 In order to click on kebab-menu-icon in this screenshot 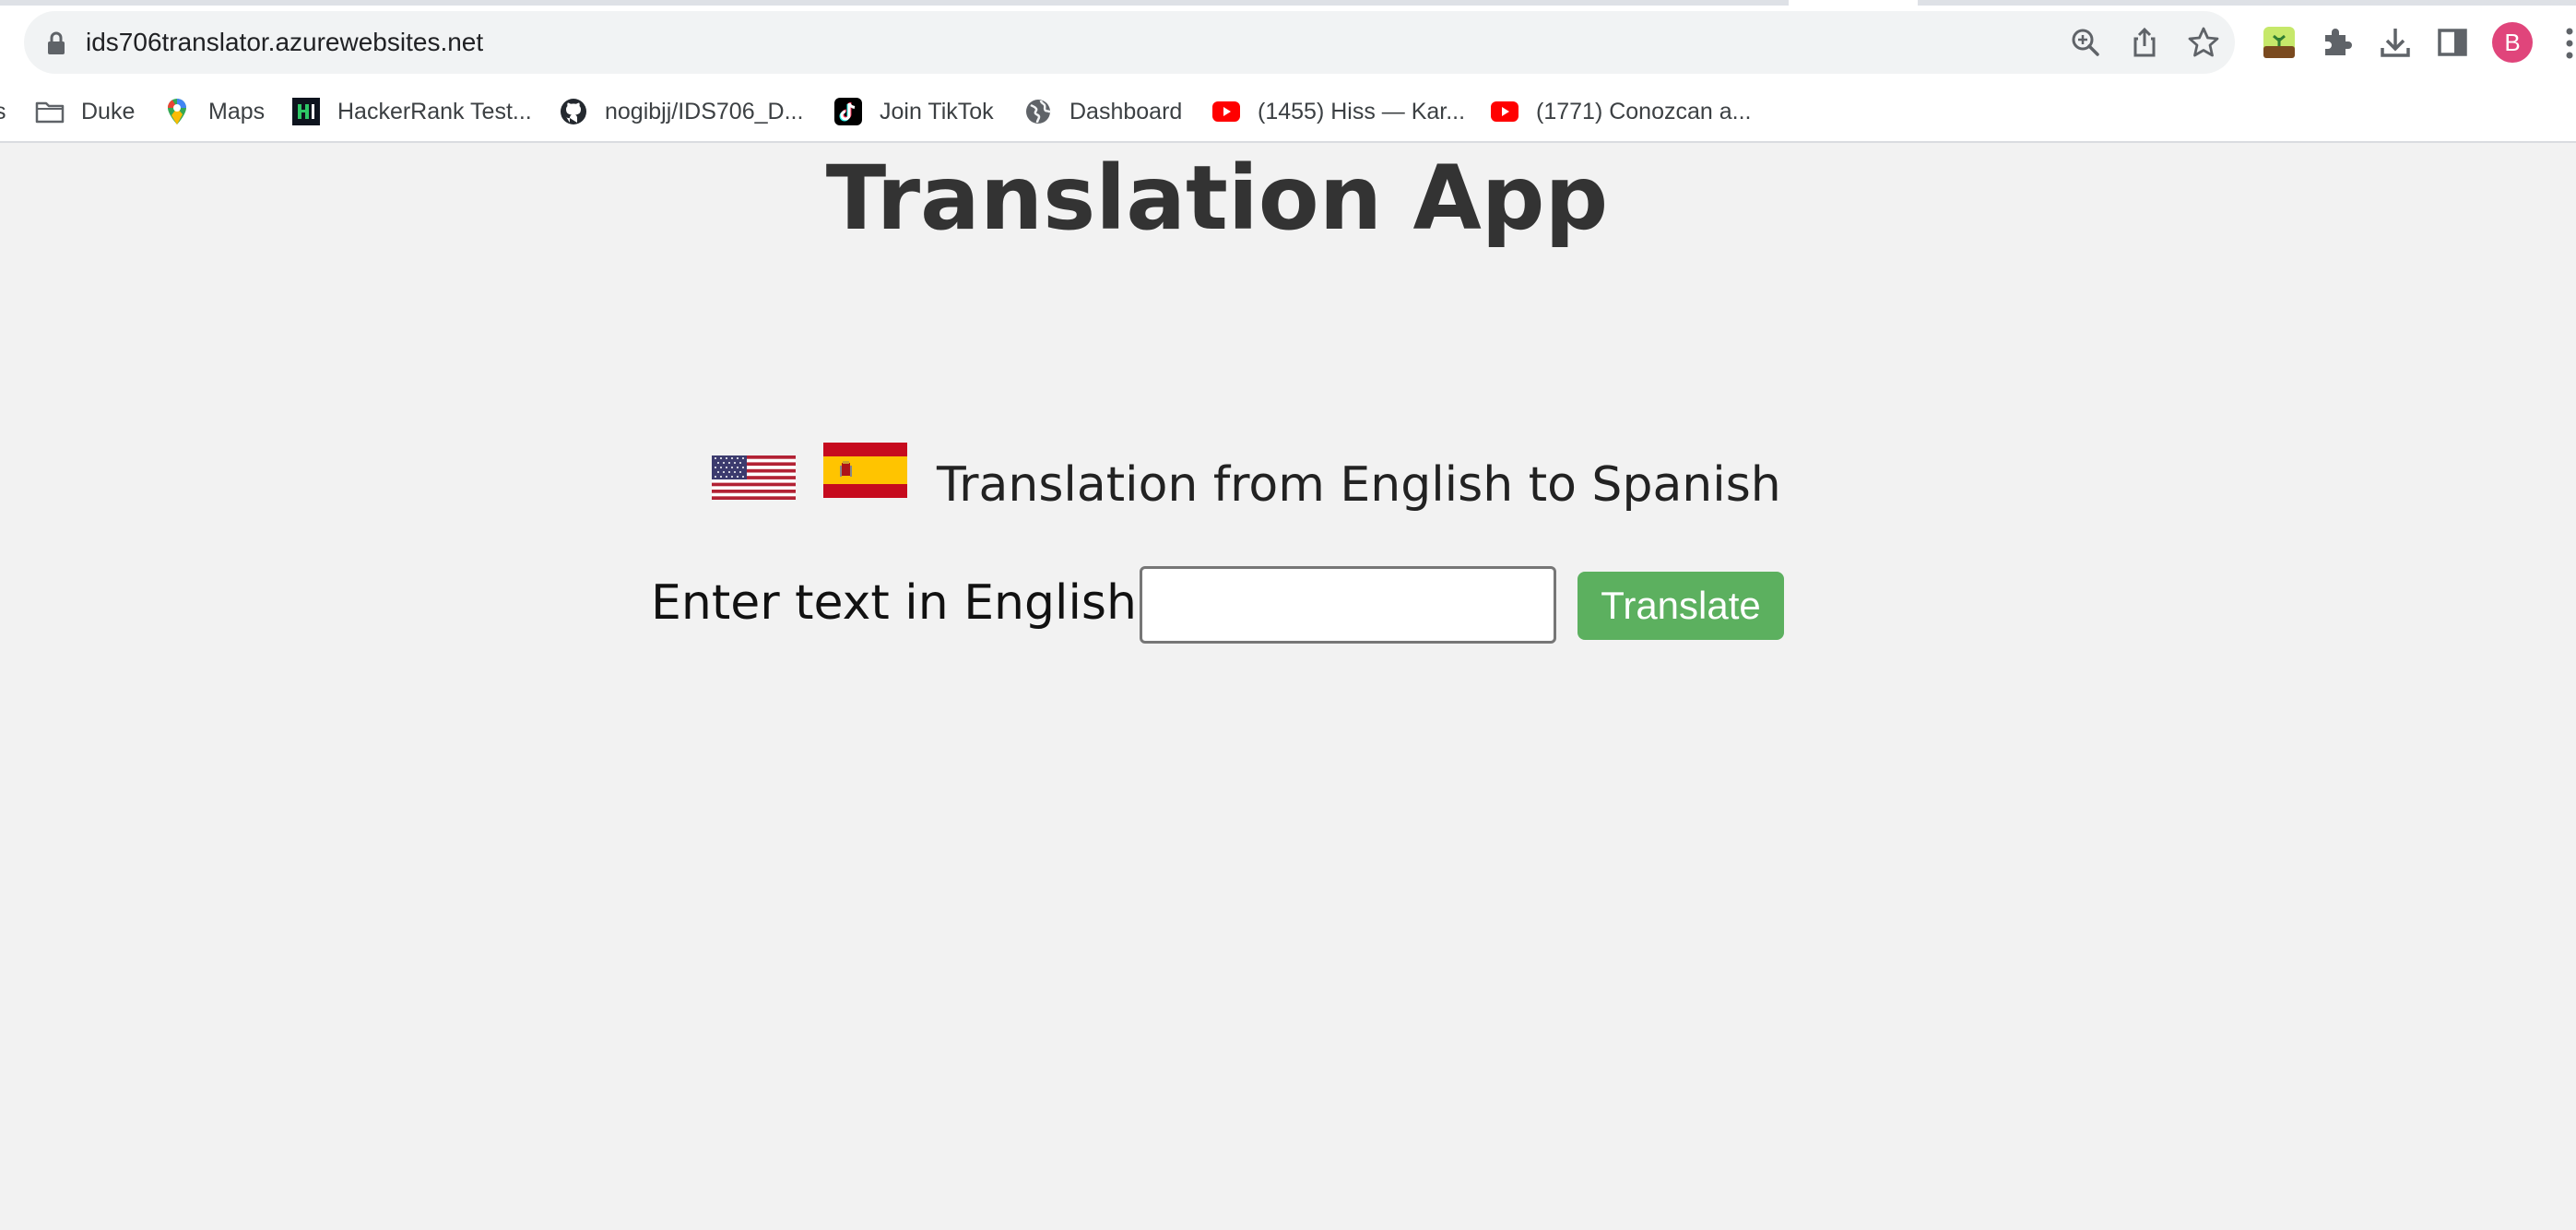, I will do `click(2569, 43)`.